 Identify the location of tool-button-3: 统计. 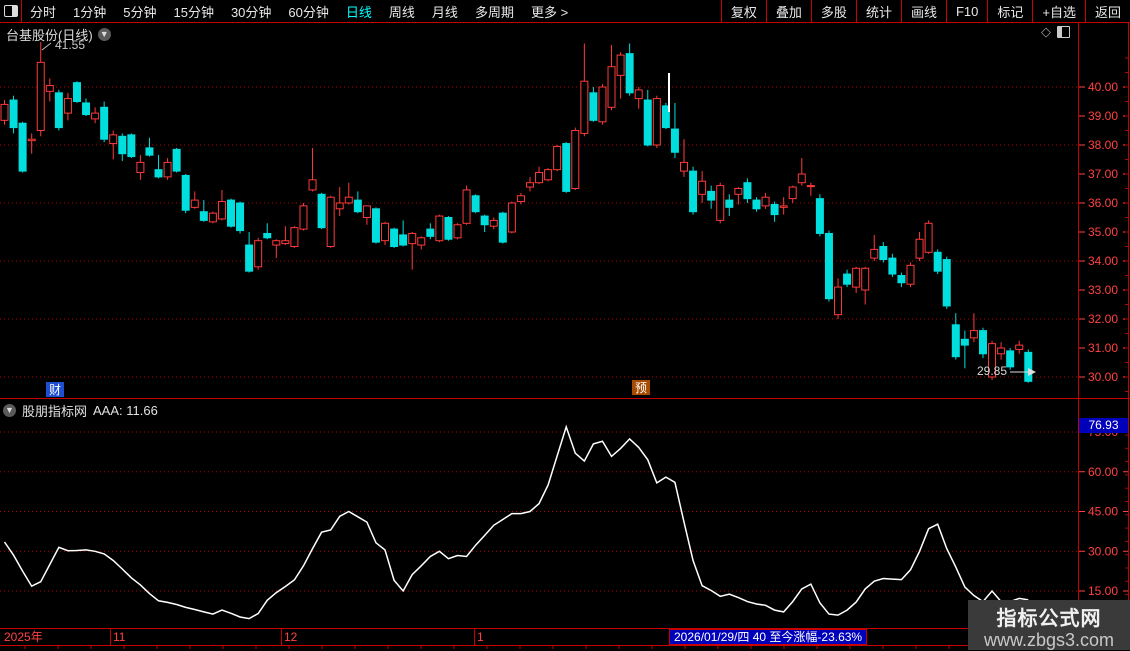
(878, 11).